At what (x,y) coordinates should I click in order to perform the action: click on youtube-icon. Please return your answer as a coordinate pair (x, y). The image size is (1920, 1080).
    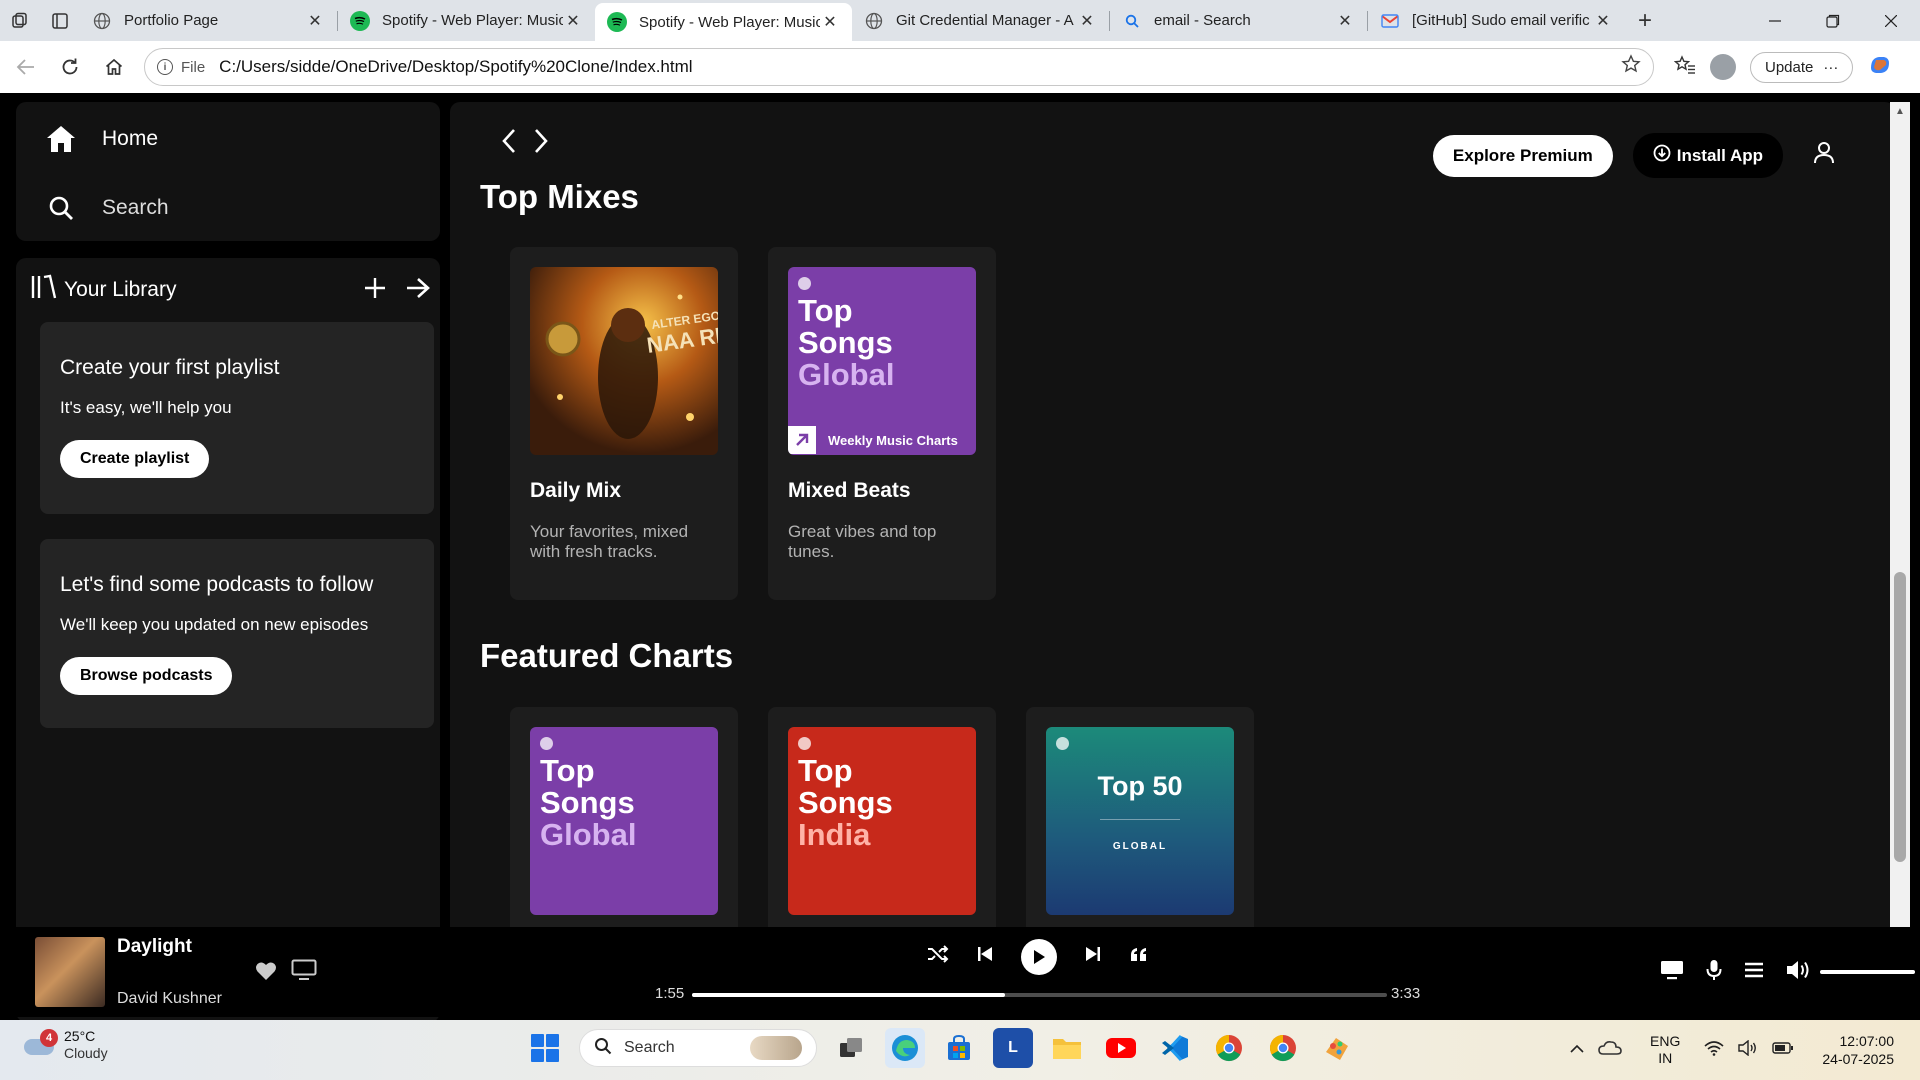
    Looking at the image, I should click on (1121, 1048).